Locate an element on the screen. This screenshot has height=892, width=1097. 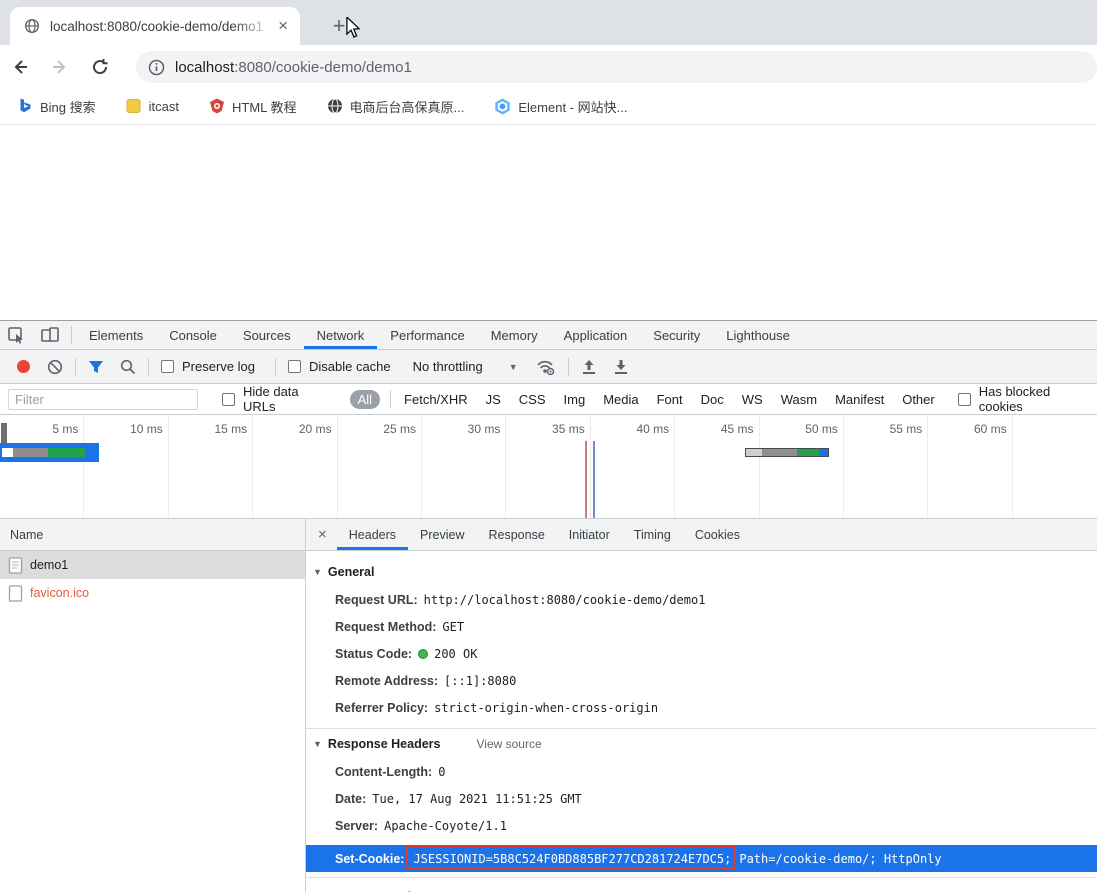
globe-favicon-icon is located at coordinates (32, 26).